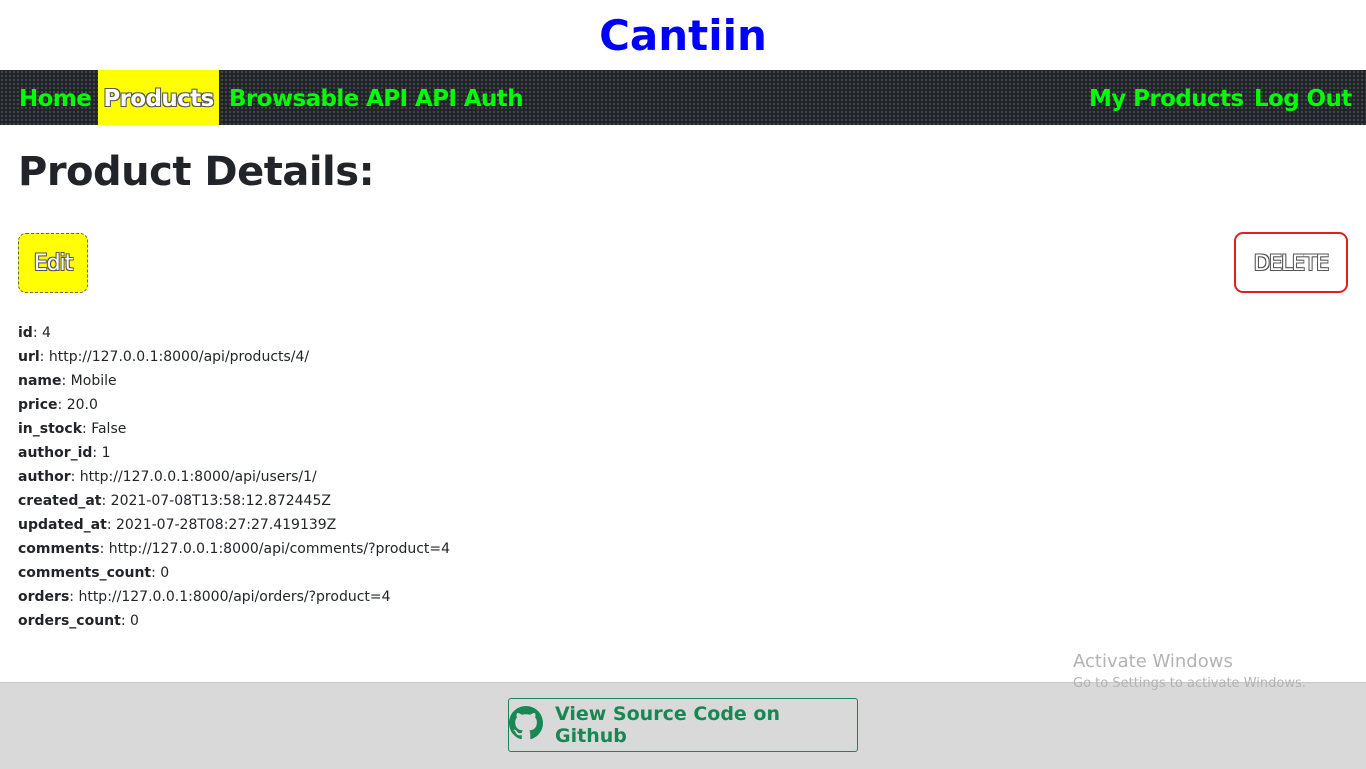 This screenshot has width=1366, height=769. Describe the element at coordinates (526, 725) in the screenshot. I see `github-icon` at that location.